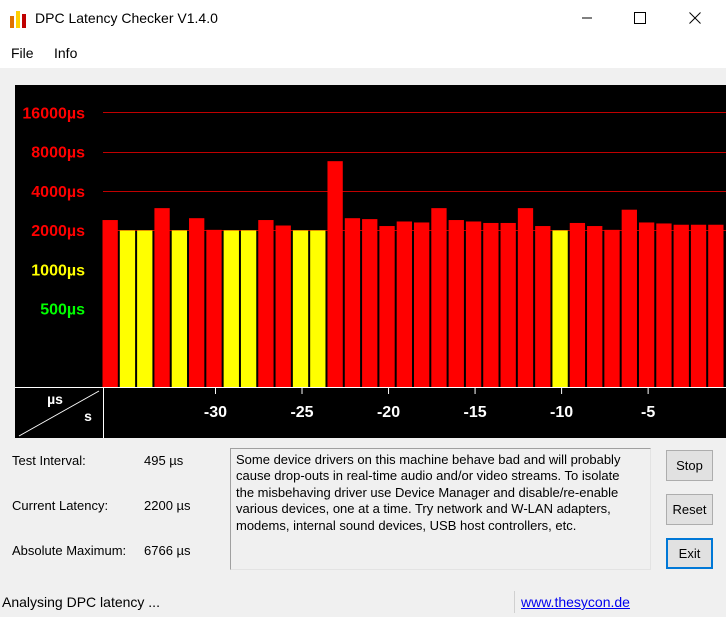 This screenshot has height=617, width=726. Describe the element at coordinates (65, 53) in the screenshot. I see `menu-info: Info` at that location.